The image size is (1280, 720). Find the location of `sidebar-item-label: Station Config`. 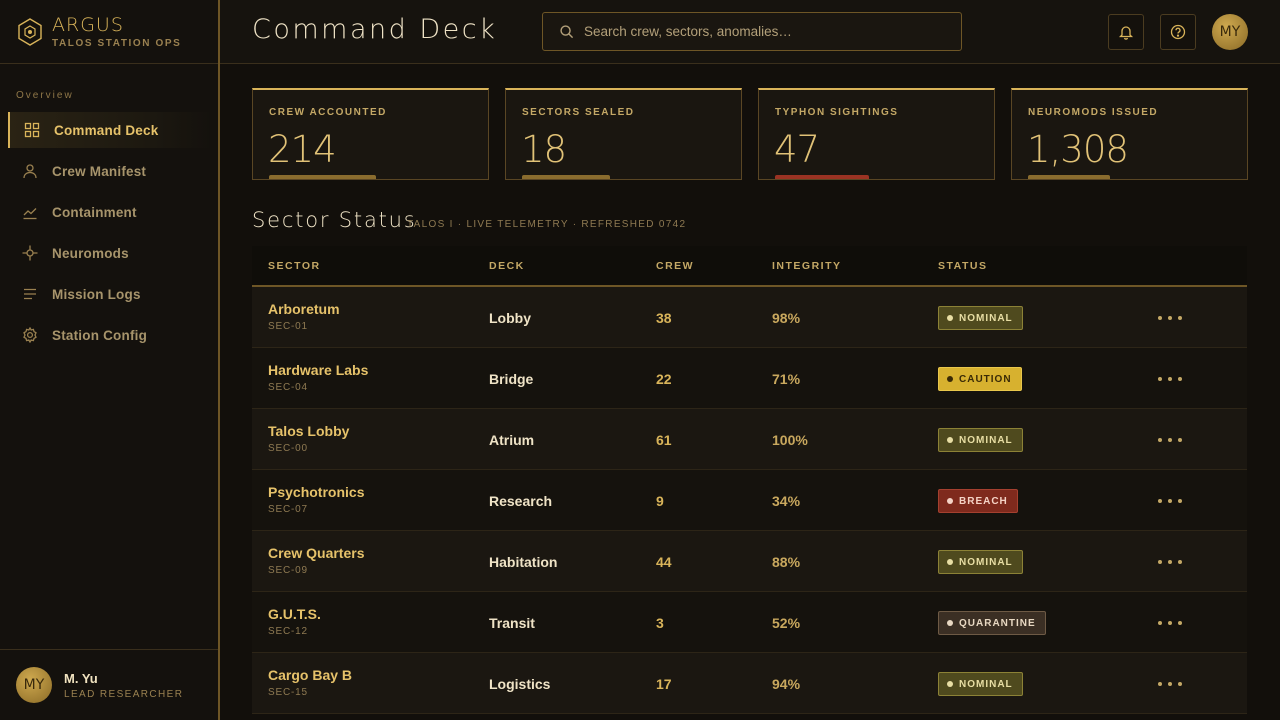

sidebar-item-label: Station Config is located at coordinates (100, 335).